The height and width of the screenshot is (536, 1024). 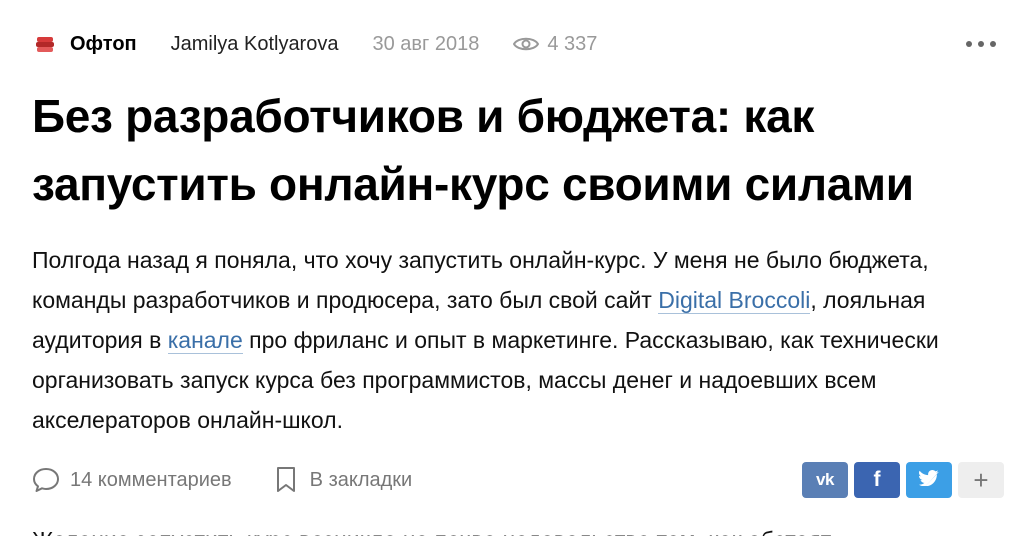 I want to click on comment-bubble-icon, so click(x=46, y=480).